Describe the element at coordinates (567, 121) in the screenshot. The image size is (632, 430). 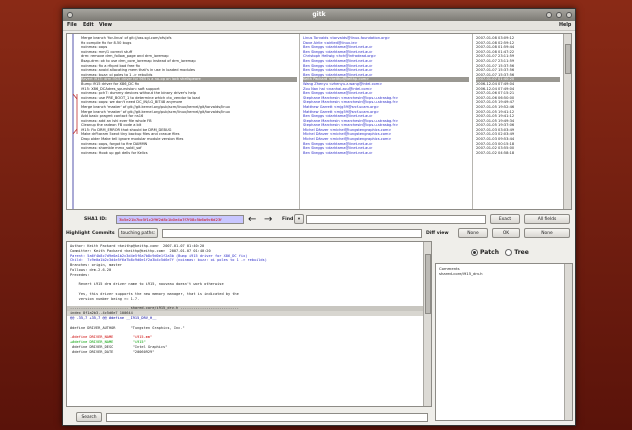
I see `commit-list-scrollbar` at that location.